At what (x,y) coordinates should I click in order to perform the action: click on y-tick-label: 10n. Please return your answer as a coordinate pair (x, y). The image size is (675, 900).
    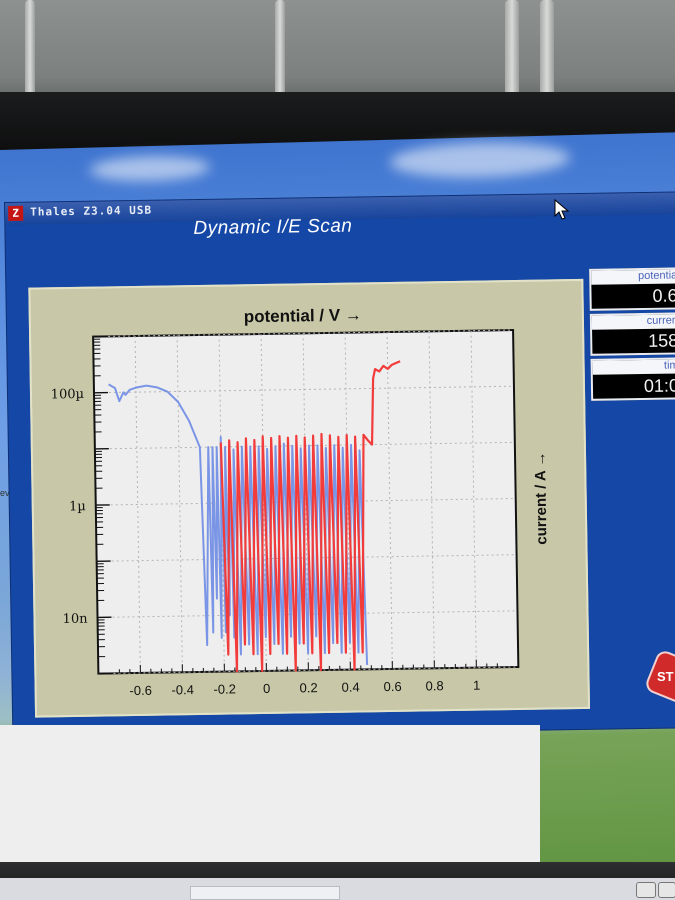
    Looking at the image, I should click on (76, 619).